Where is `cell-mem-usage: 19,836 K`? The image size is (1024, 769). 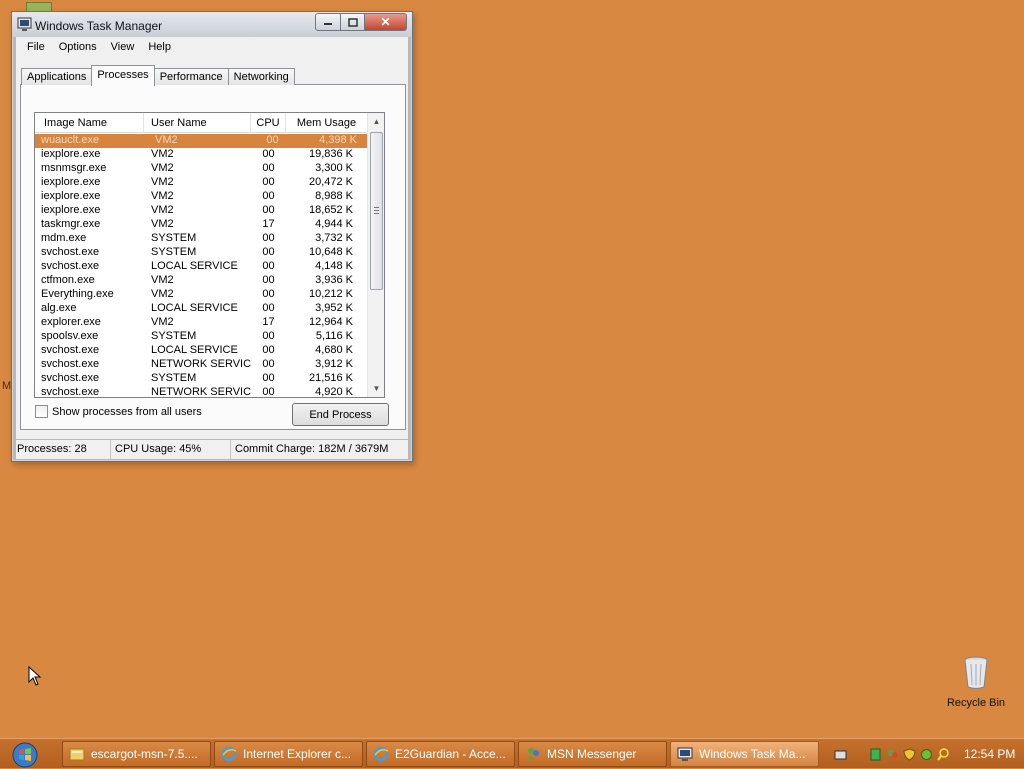 cell-mem-usage: 19,836 K is located at coordinates (330, 154).